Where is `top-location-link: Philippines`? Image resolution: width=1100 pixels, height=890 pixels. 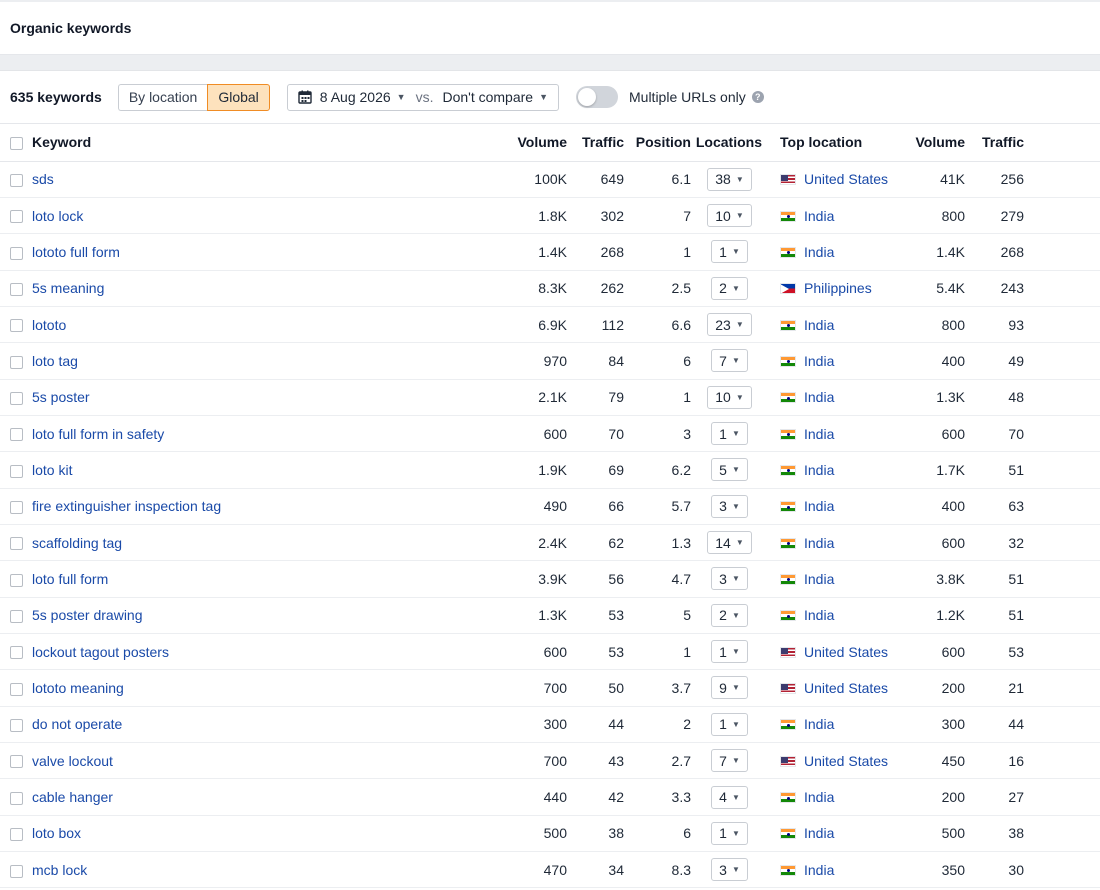
top-location-link: Philippines is located at coordinates (838, 288).